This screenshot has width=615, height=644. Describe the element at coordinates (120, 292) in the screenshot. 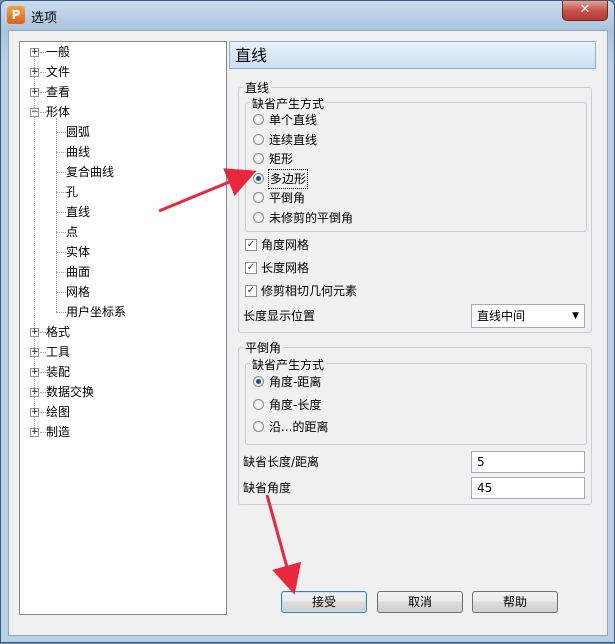

I see `tree-item: 网格` at that location.